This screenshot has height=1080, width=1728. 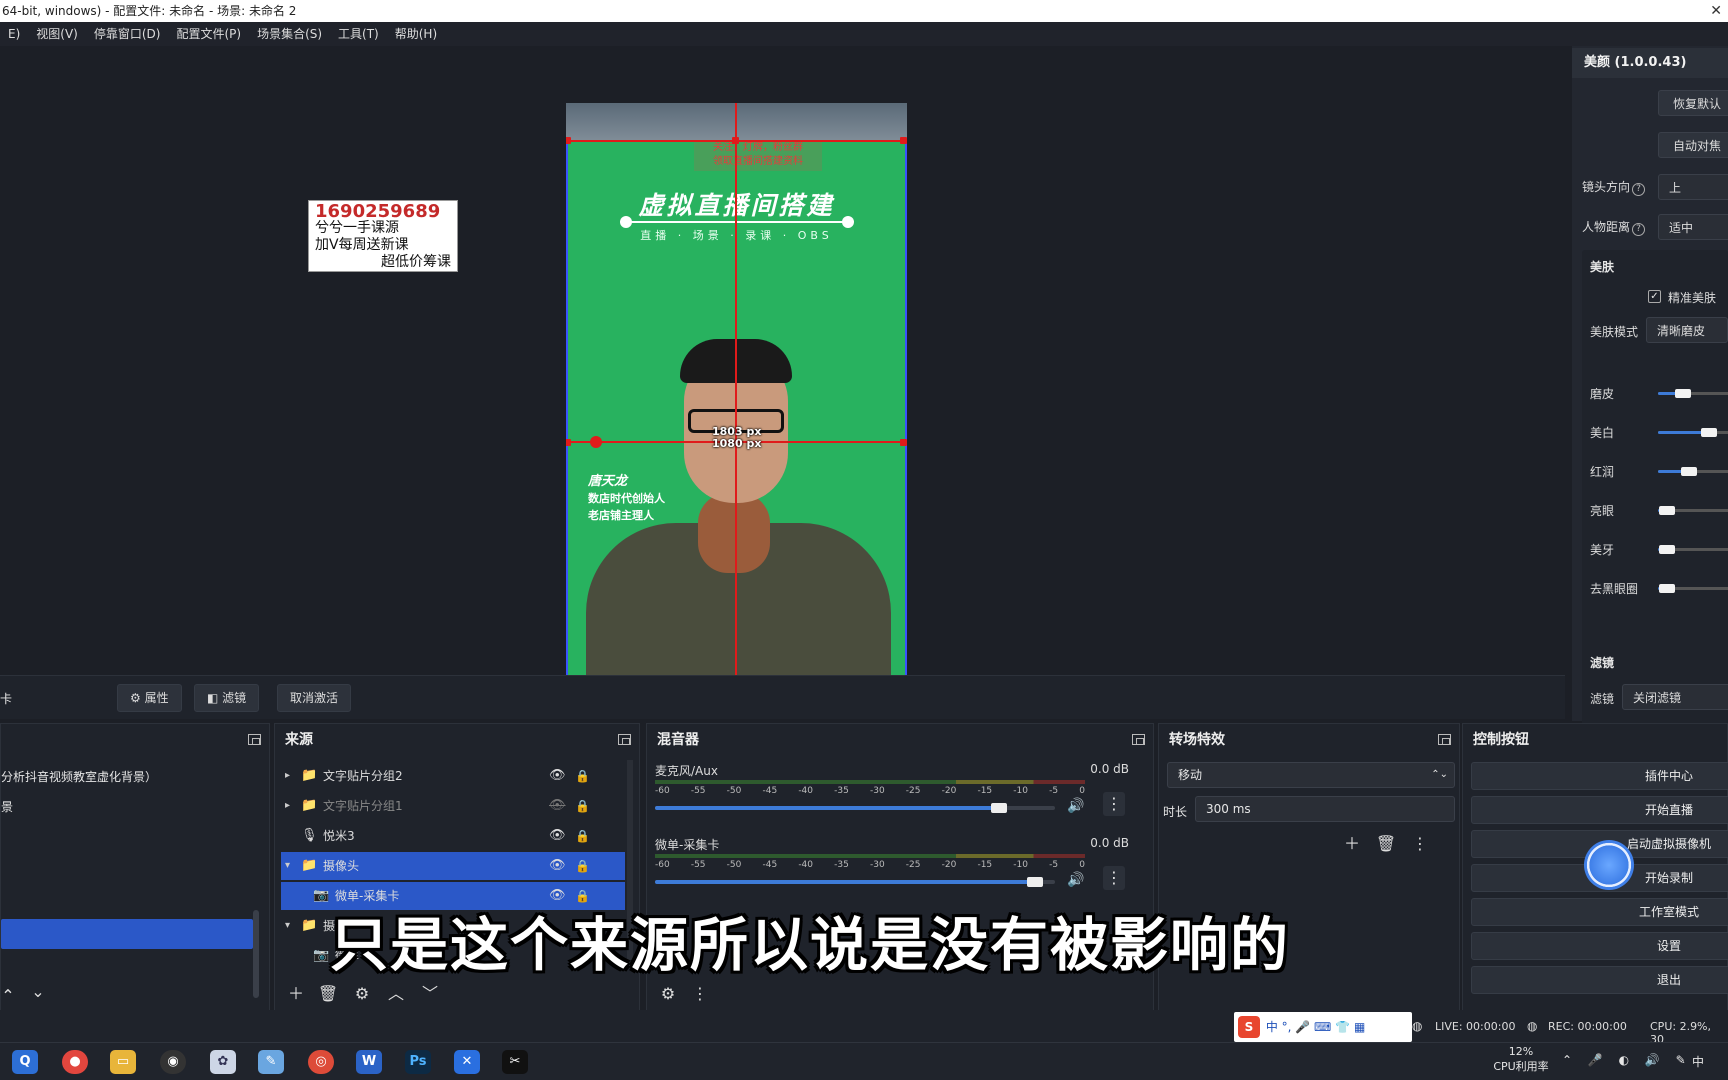 I want to click on control-button: 设置, so click(x=1599, y=946).